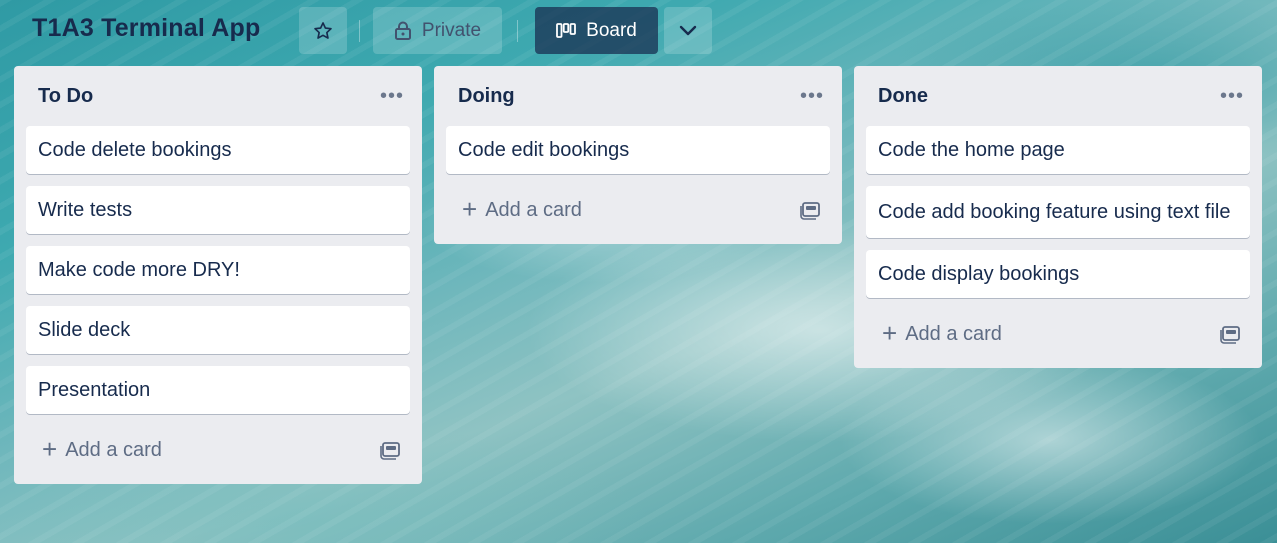 This screenshot has height=543, width=1277. I want to click on board-view-button: Board, so click(596, 30).